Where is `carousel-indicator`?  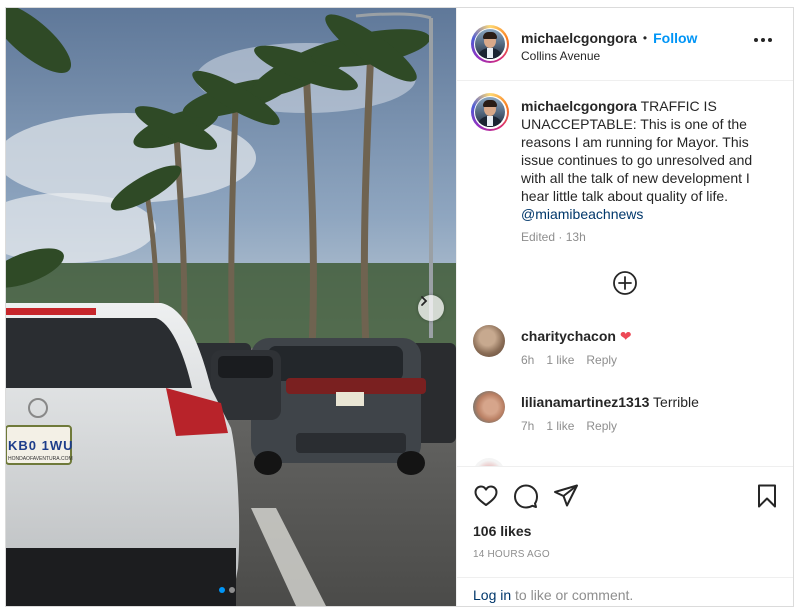 carousel-indicator is located at coordinates (227, 590).